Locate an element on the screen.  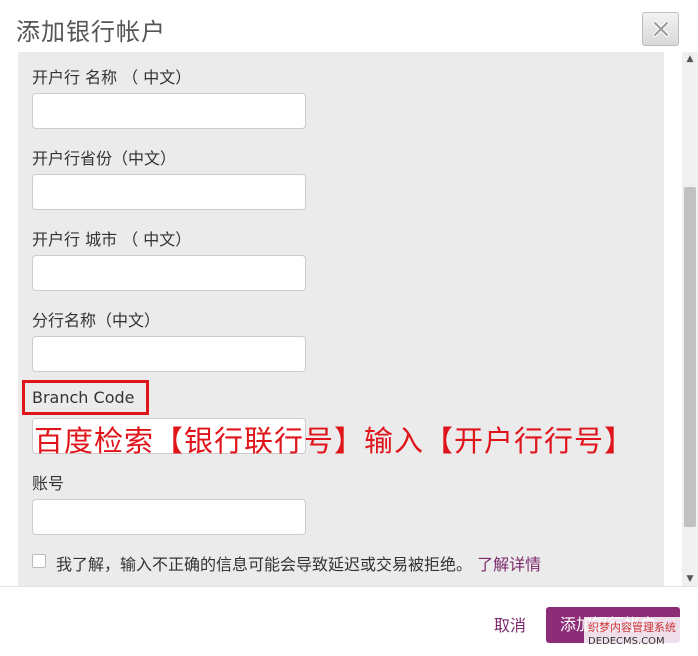
scroll-down-arrow-icon: ▼ is located at coordinates (690, 579).